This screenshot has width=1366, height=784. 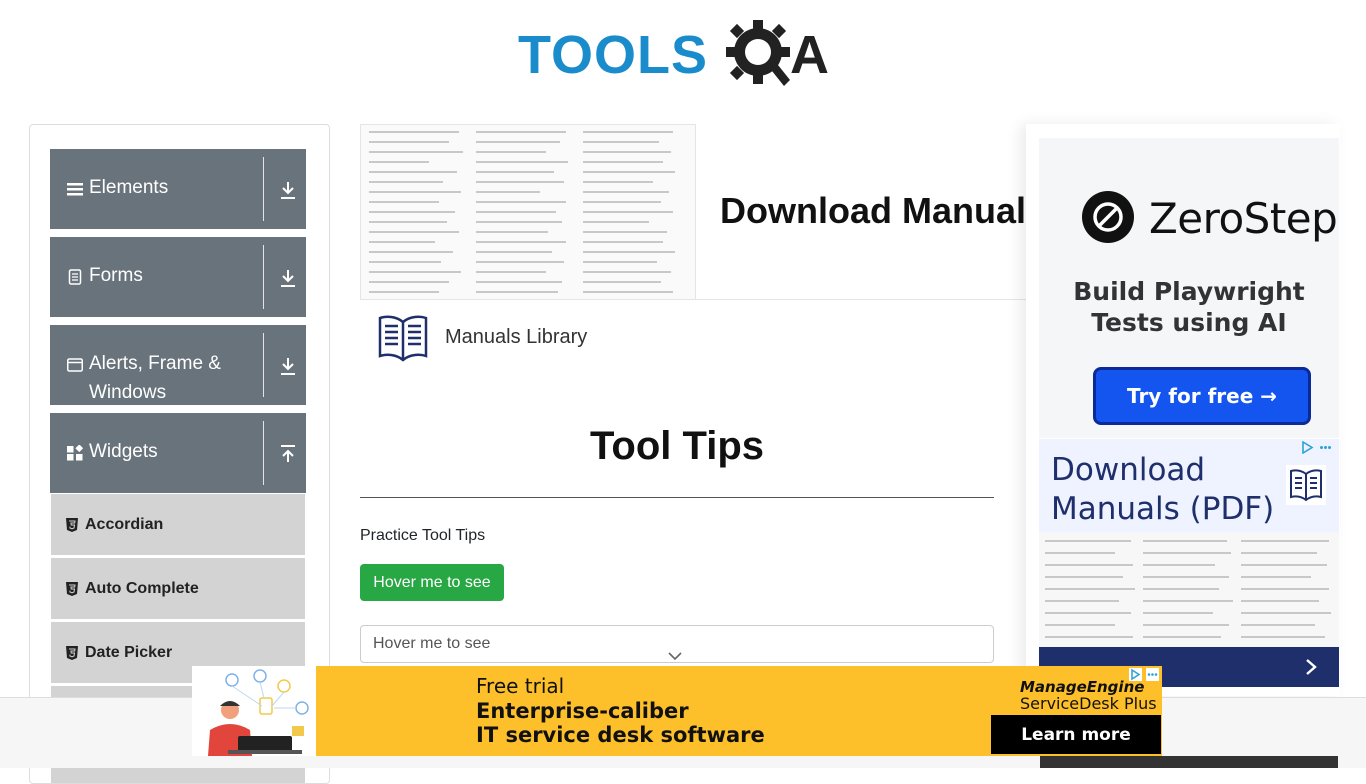 I want to click on group-header-forms: Forms, so click(x=178, y=277).